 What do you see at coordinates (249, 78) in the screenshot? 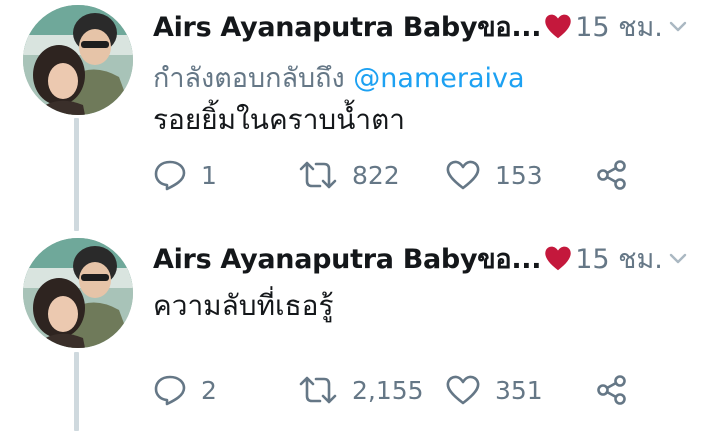
I see `replying-to-label: กำลังตอบกลับถึง` at bounding box center [249, 78].